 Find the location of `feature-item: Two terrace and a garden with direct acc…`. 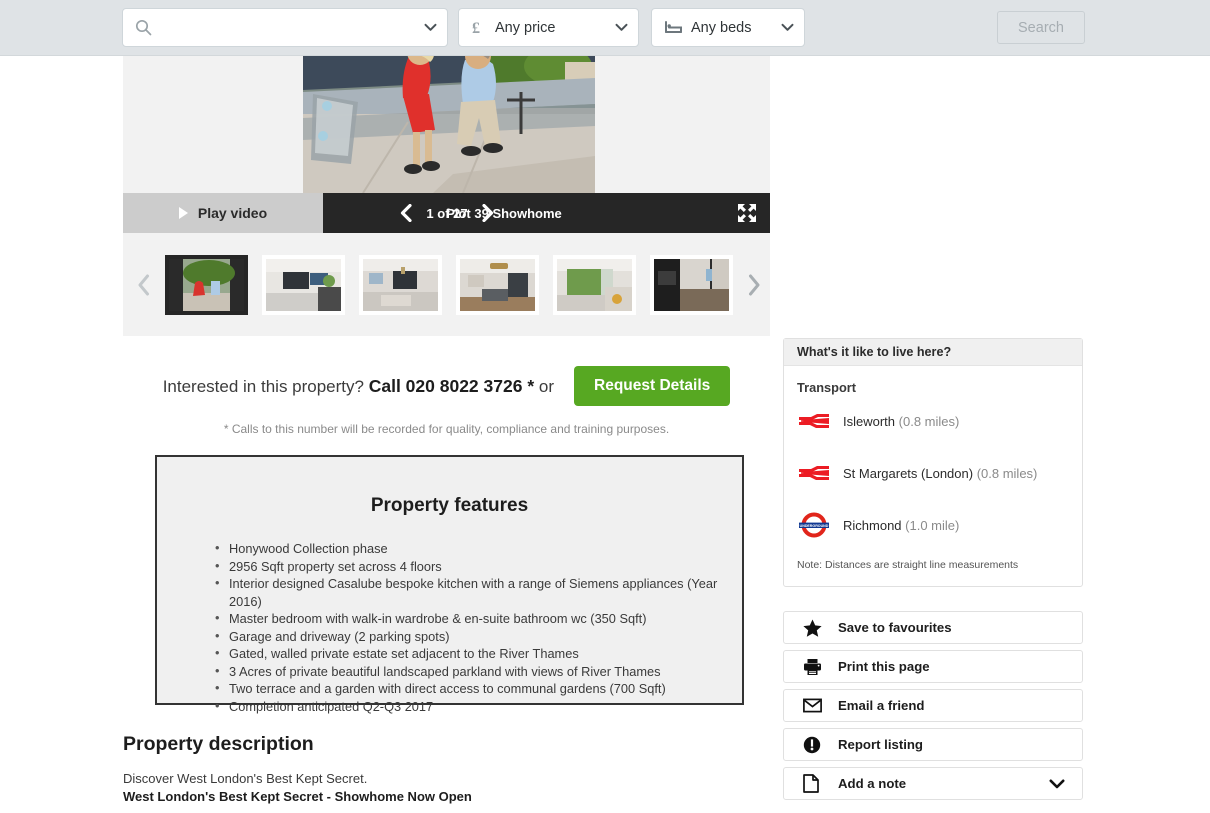

feature-item: Two terrace and a garden with direct acc… is located at coordinates (478, 688).